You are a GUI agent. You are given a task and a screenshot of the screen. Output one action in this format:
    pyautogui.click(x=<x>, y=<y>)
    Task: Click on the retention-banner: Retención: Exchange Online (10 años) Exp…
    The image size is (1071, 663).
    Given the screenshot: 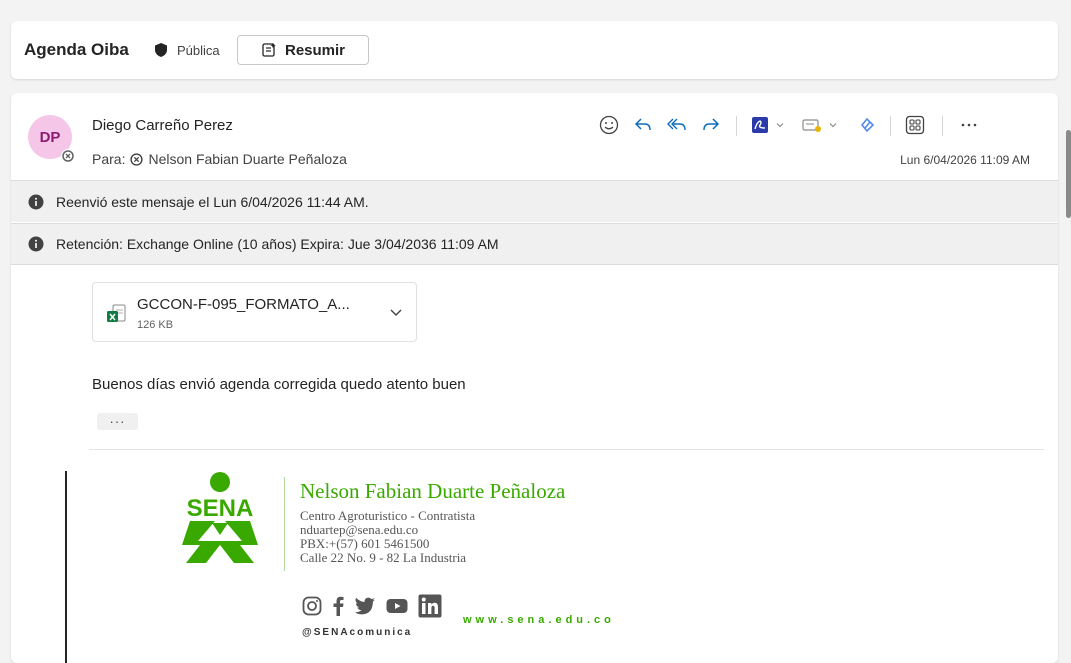 What is the action you would take?
    pyautogui.click(x=534, y=244)
    